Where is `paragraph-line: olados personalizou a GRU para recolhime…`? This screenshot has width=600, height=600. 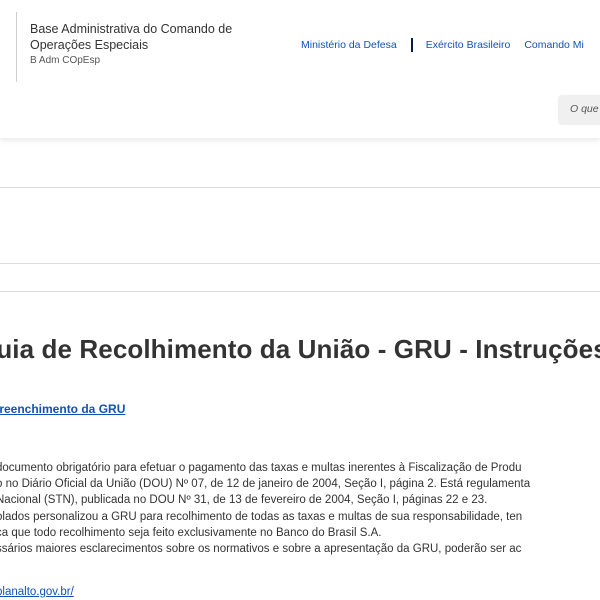 paragraph-line: olados personalizou a GRU para recolhime… is located at coordinates (261, 516).